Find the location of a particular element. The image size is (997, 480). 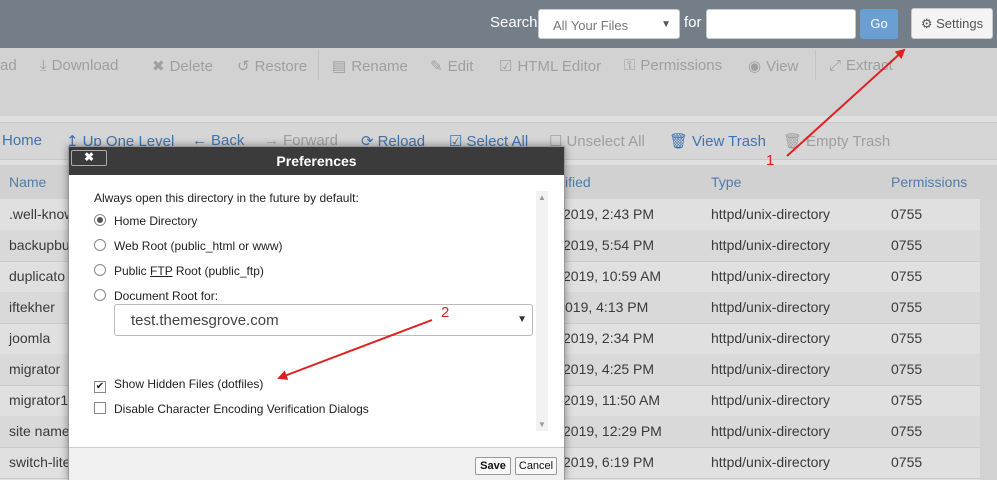

annotation-label-2: 2 is located at coordinates (445, 312).